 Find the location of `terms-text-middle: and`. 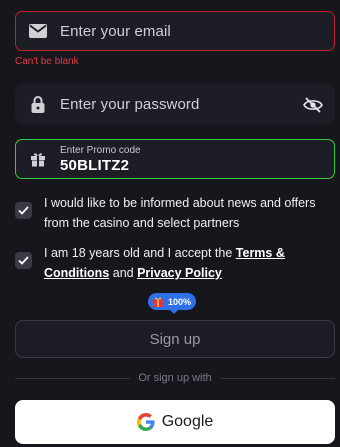

terms-text-middle: and is located at coordinates (123, 273).